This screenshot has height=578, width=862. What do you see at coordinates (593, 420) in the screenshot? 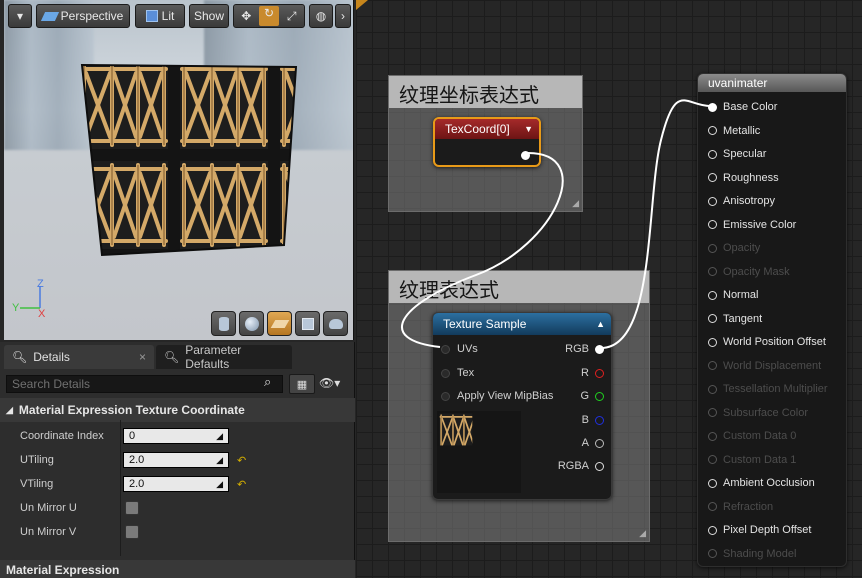
I see `output-pin-b: B` at bounding box center [593, 420].